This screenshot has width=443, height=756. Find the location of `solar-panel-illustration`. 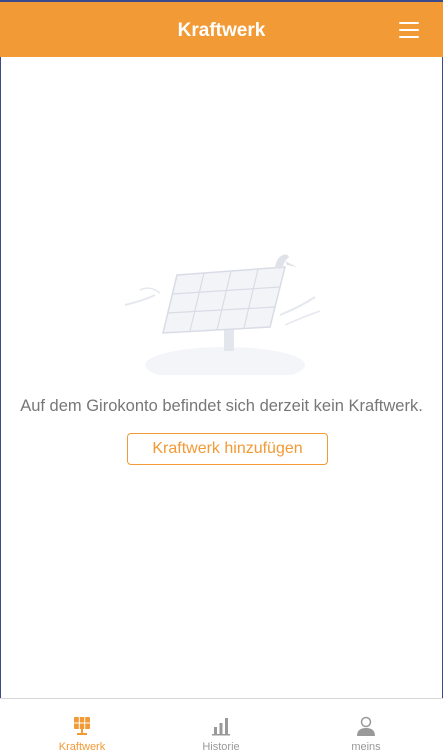

solar-panel-illustration is located at coordinates (222, 314).